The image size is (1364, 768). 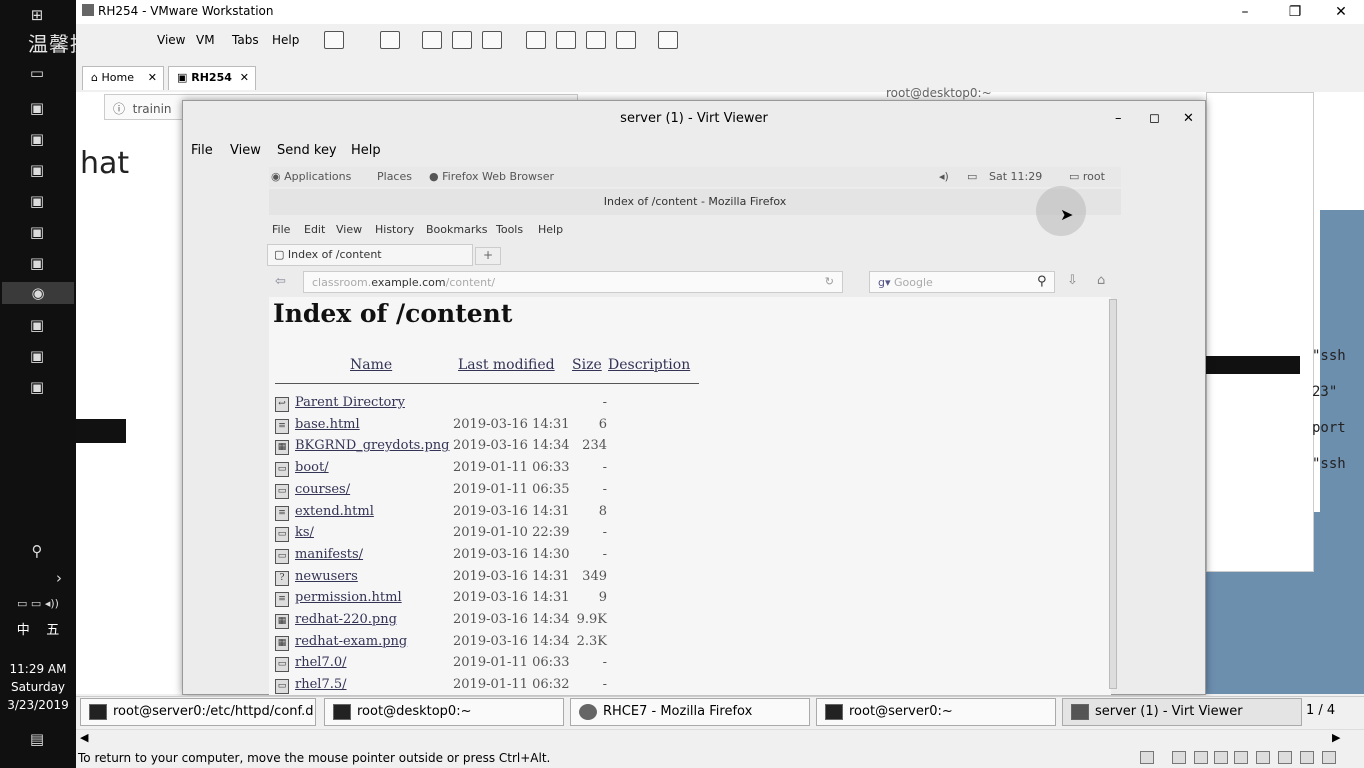 I want to click on ff-menu-view: View, so click(x=349, y=229).